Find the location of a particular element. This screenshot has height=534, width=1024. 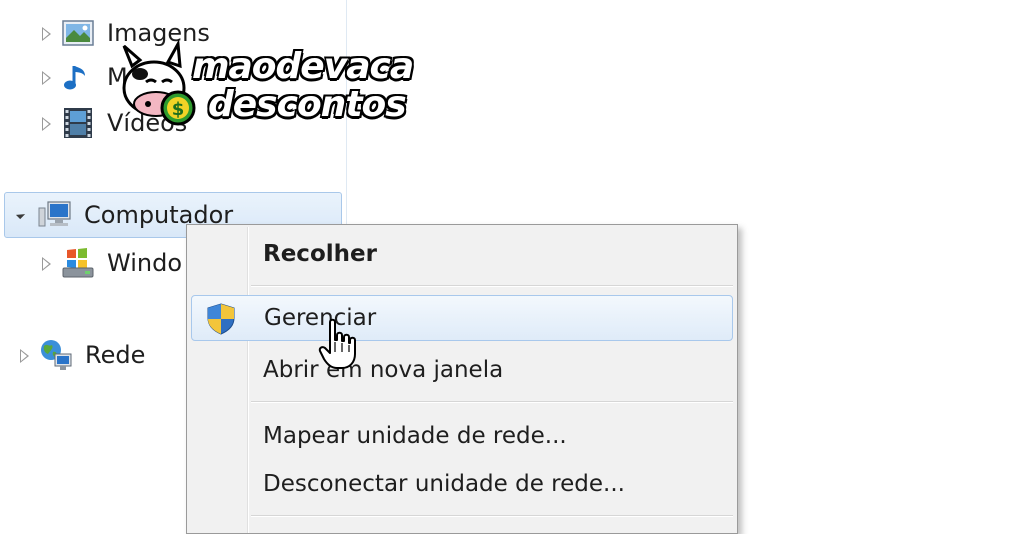

menu-item-label: Abrir em nova janela is located at coordinates (383, 370).